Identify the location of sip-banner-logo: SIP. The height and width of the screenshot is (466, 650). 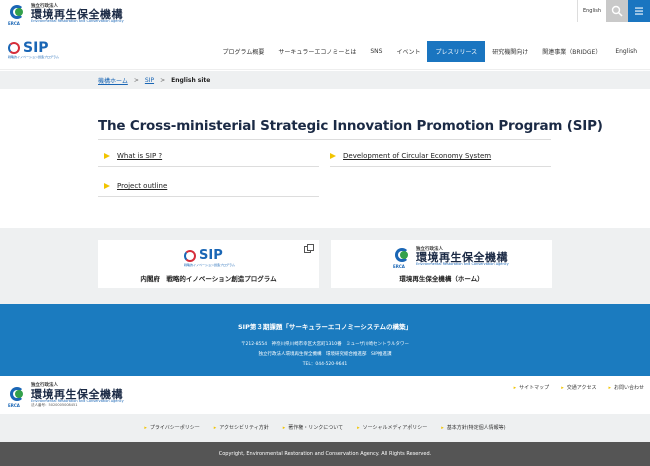
(203, 255).